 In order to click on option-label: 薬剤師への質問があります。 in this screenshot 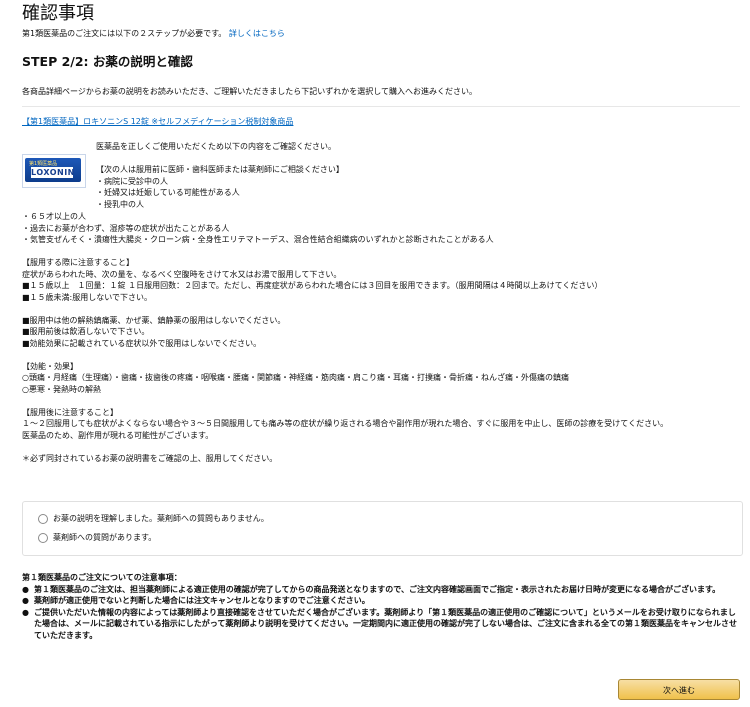, I will do `click(104, 538)`.